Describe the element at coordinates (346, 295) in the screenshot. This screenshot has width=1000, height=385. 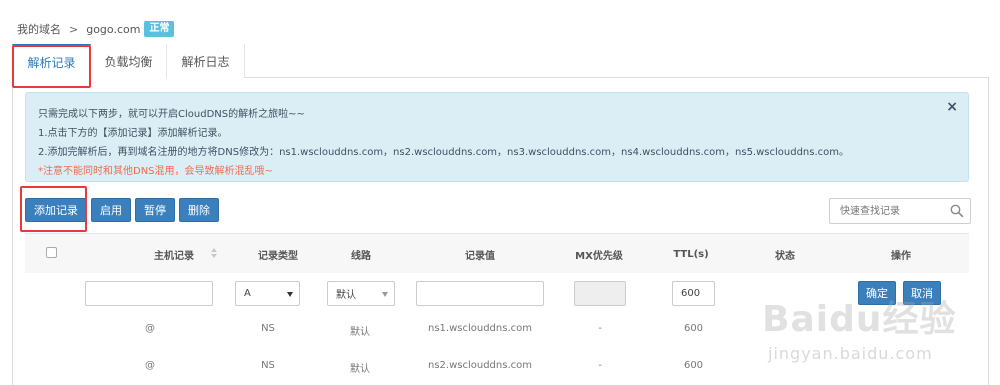
I see `line-value: 默认` at that location.